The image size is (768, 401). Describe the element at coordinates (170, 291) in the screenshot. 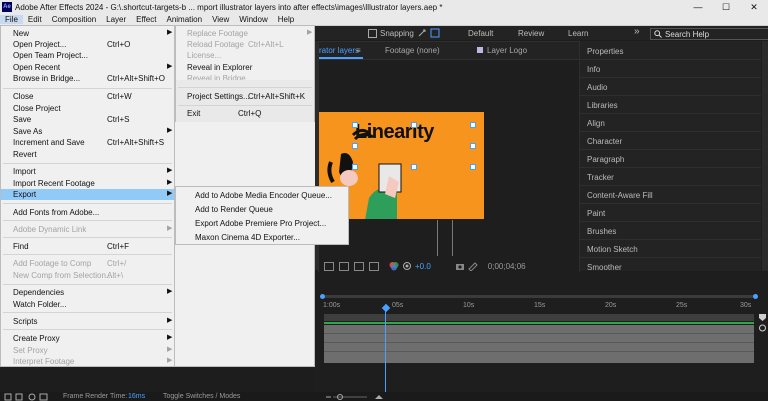

I see `submenu-arrow-icon: ▶` at that location.